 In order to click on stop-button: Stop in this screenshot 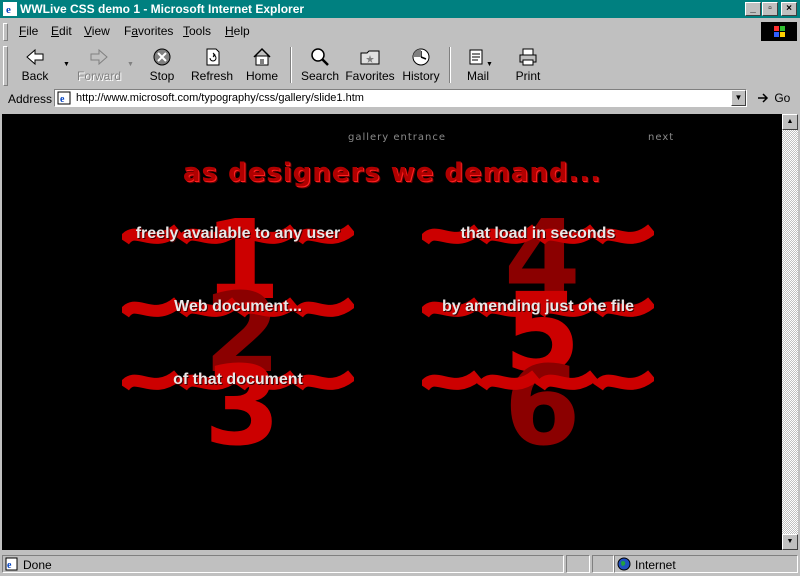, I will do `click(162, 65)`.